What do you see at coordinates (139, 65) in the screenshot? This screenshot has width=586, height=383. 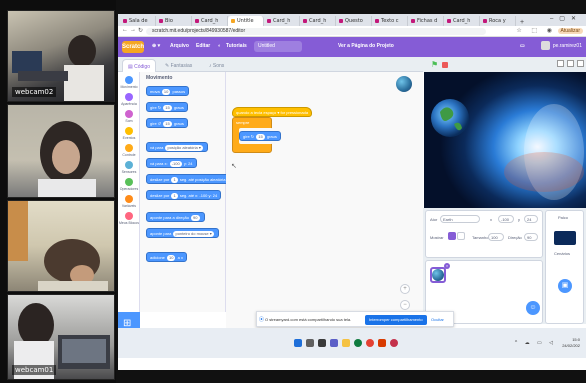 I see `tab-code: ▤ Código` at bounding box center [139, 65].